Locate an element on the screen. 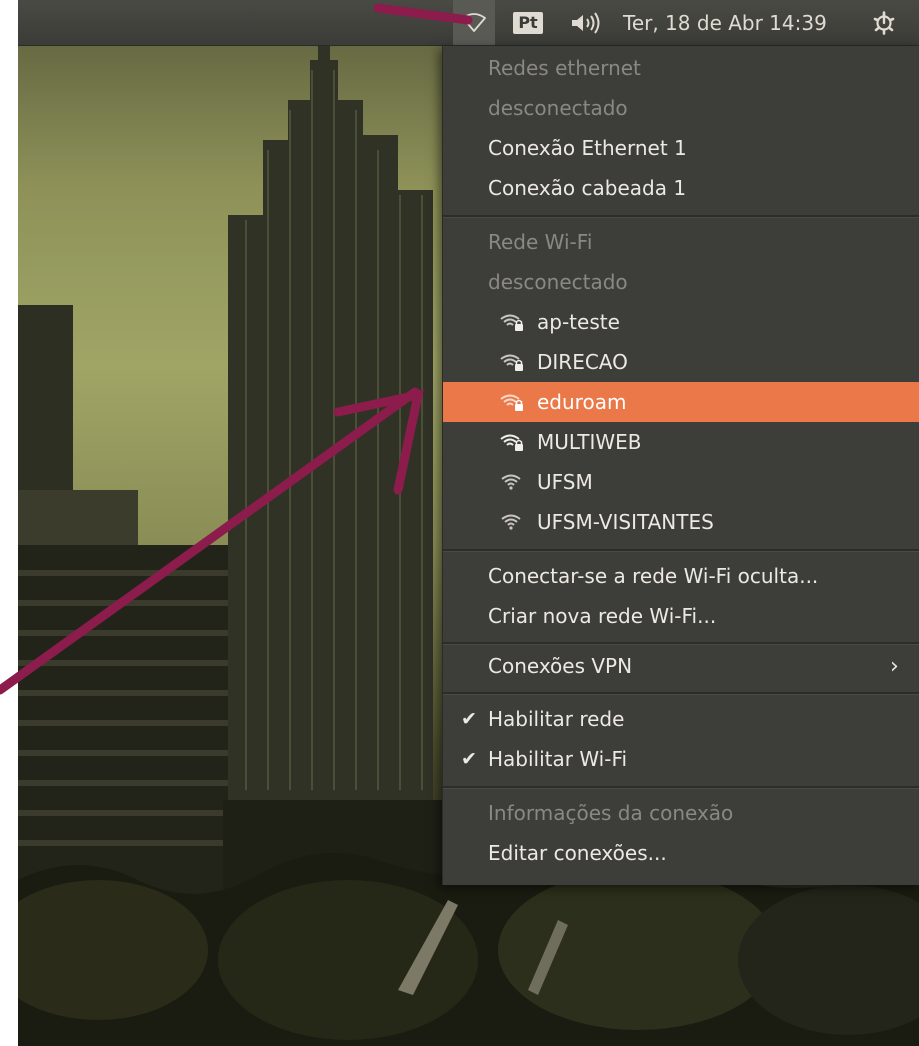 This screenshot has height=1046, width=919. wifi-network-item: DIRECAO is located at coordinates (681, 362).